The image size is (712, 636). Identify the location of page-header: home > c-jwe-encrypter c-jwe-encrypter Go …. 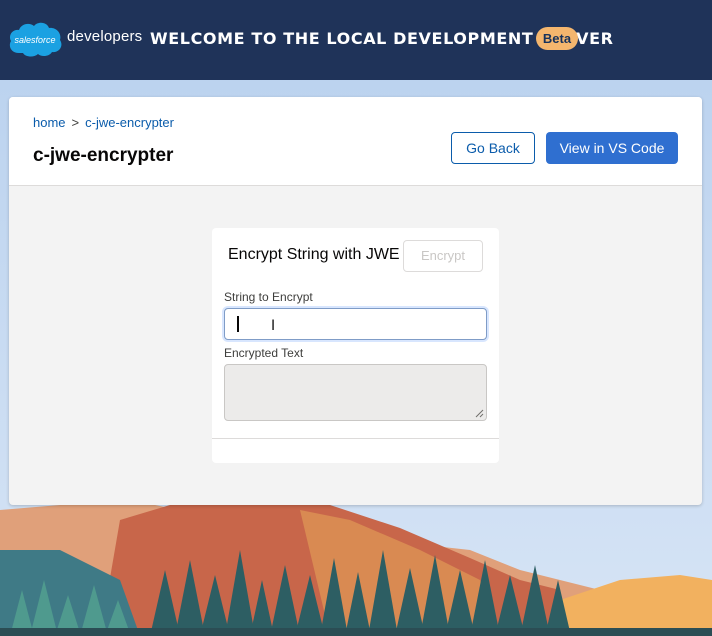
(355, 141).